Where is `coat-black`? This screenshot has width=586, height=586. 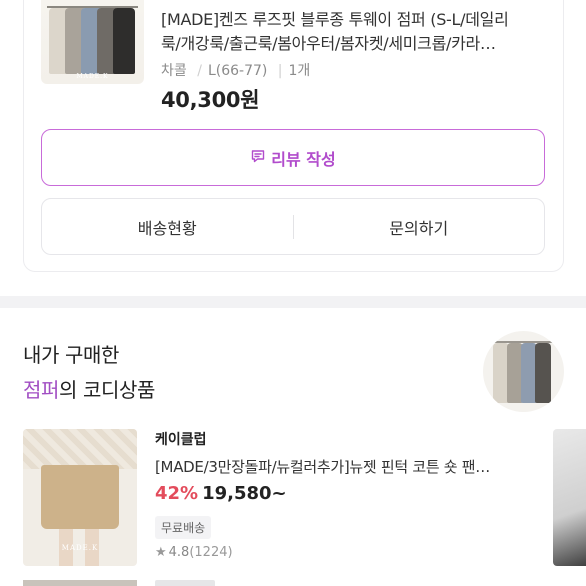 coat-black is located at coordinates (124, 41).